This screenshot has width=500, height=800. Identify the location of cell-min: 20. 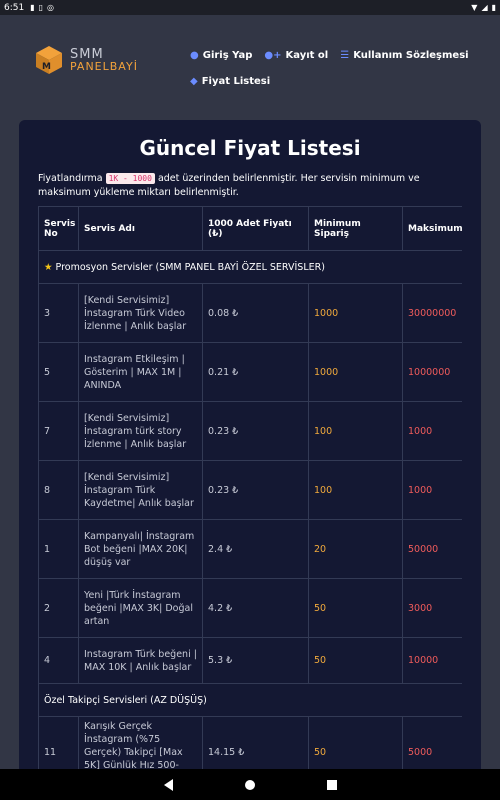
(355, 549).